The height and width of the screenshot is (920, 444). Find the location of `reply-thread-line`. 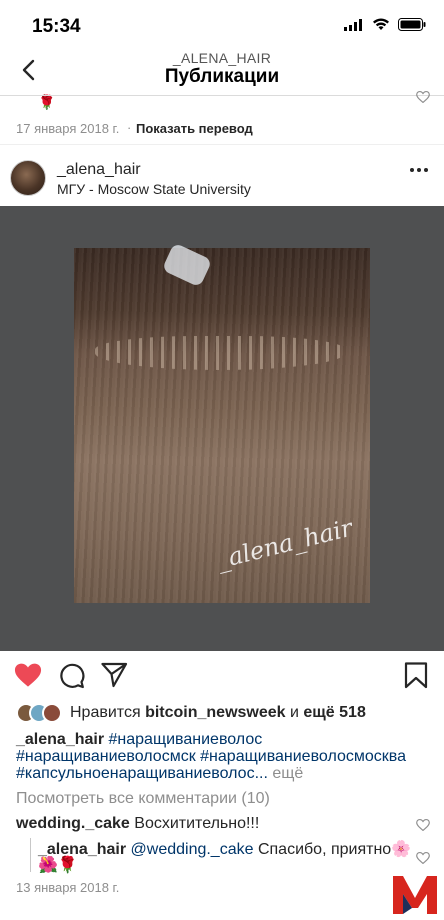

reply-thread-line is located at coordinates (30, 855).